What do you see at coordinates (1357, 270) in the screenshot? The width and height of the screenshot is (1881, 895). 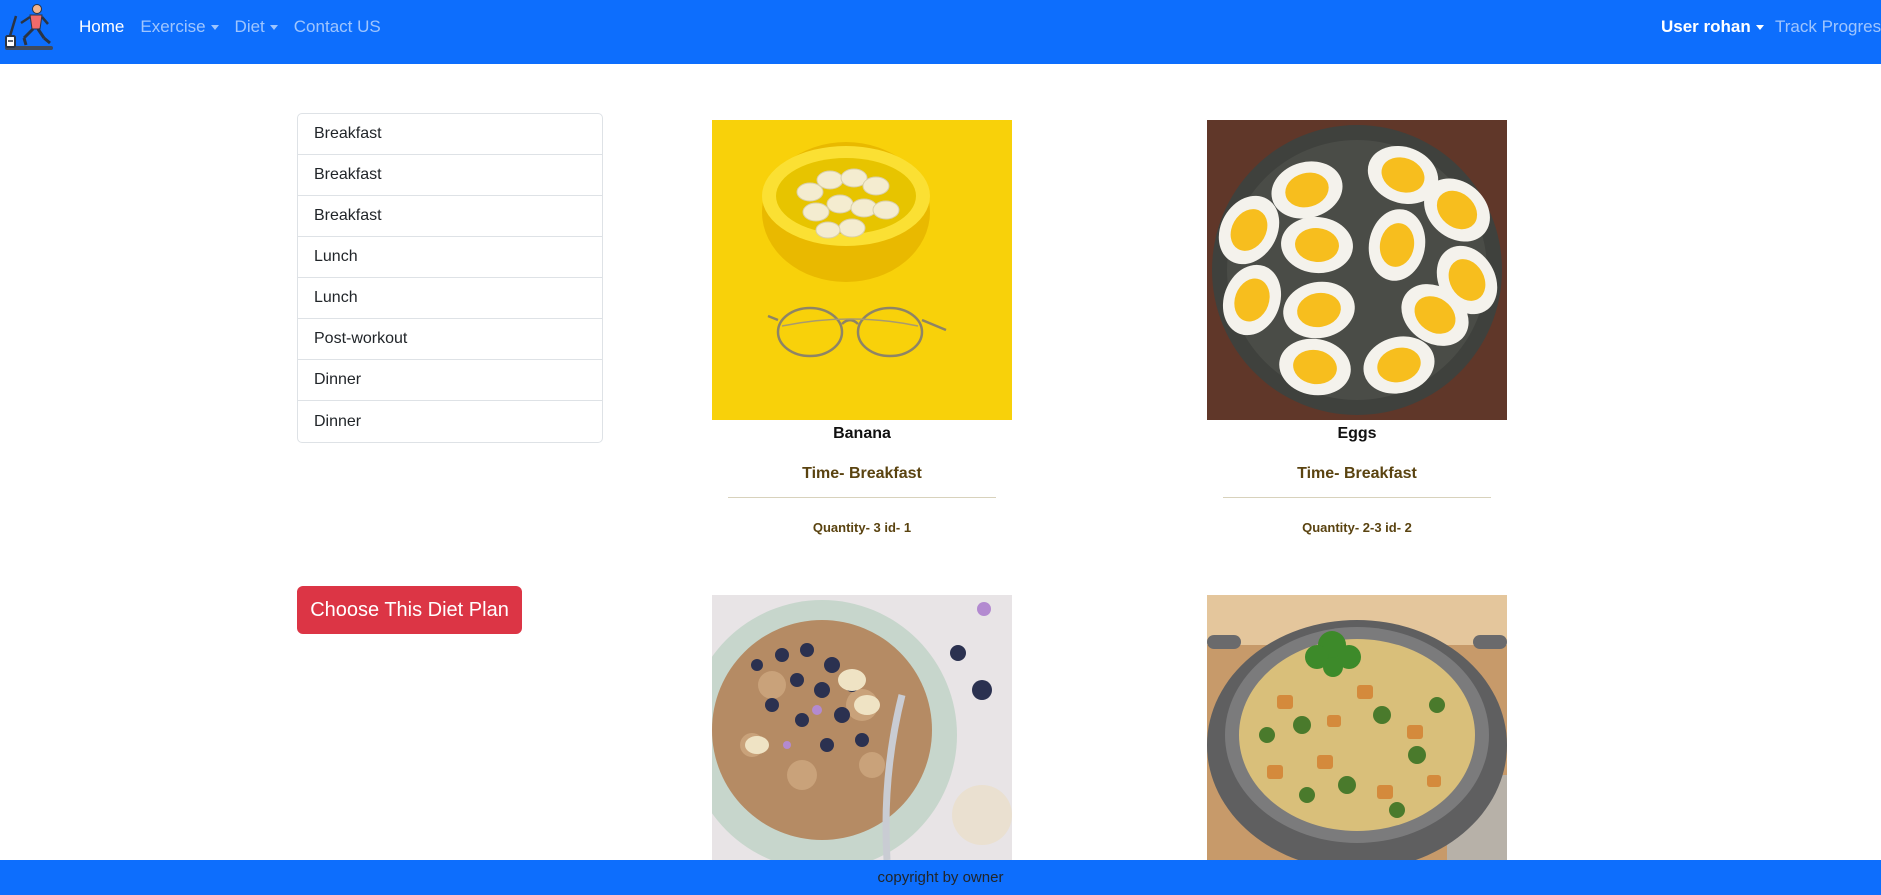 I see `boiled-eggs-photo` at bounding box center [1357, 270].